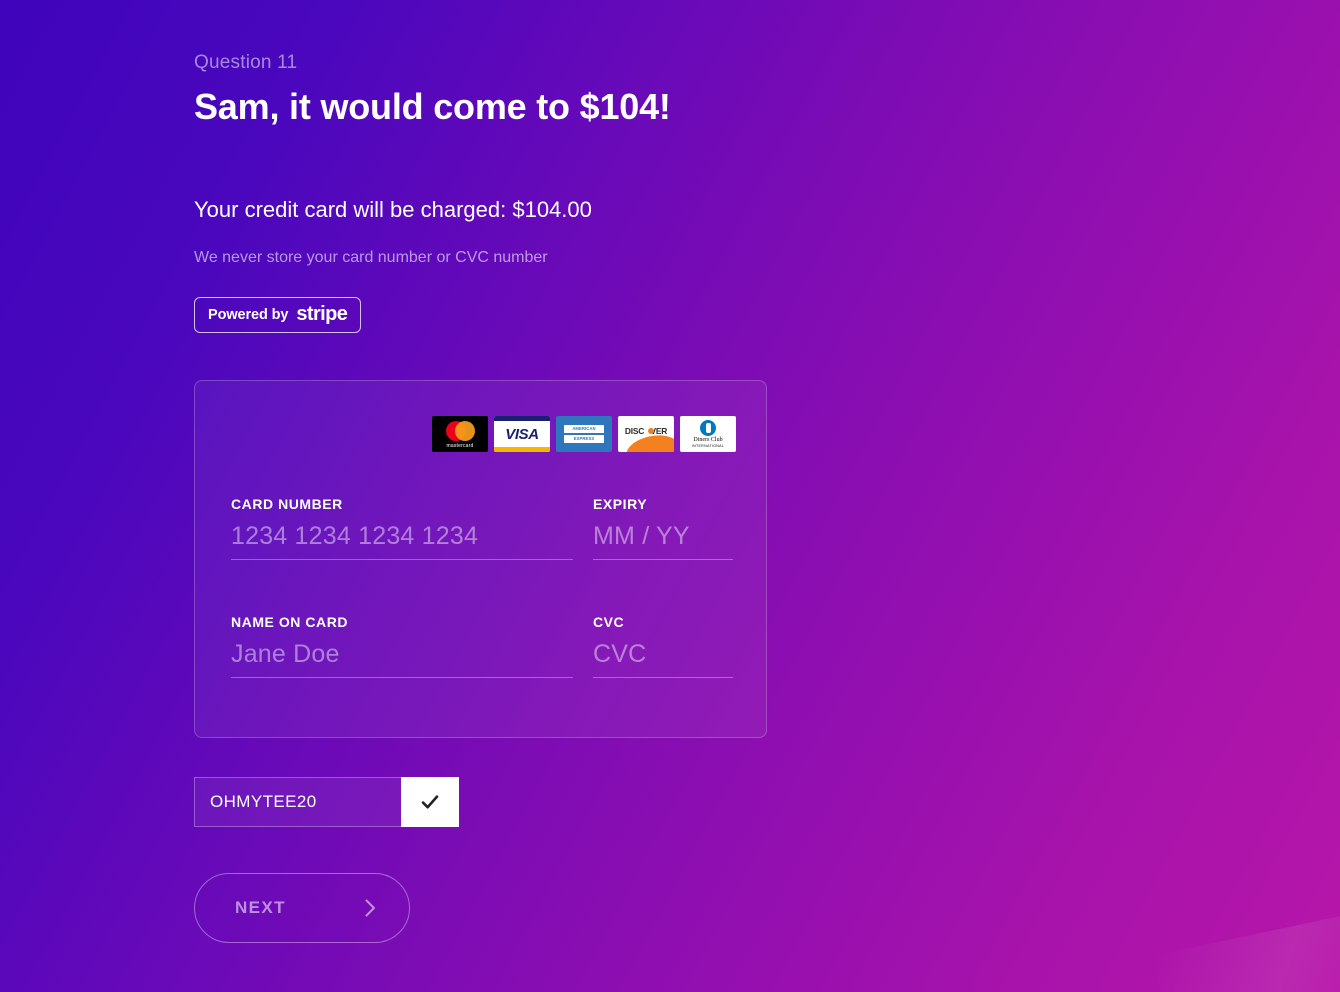 The height and width of the screenshot is (992, 1340). Describe the element at coordinates (370, 908) in the screenshot. I see `chevron-right-icon` at that location.